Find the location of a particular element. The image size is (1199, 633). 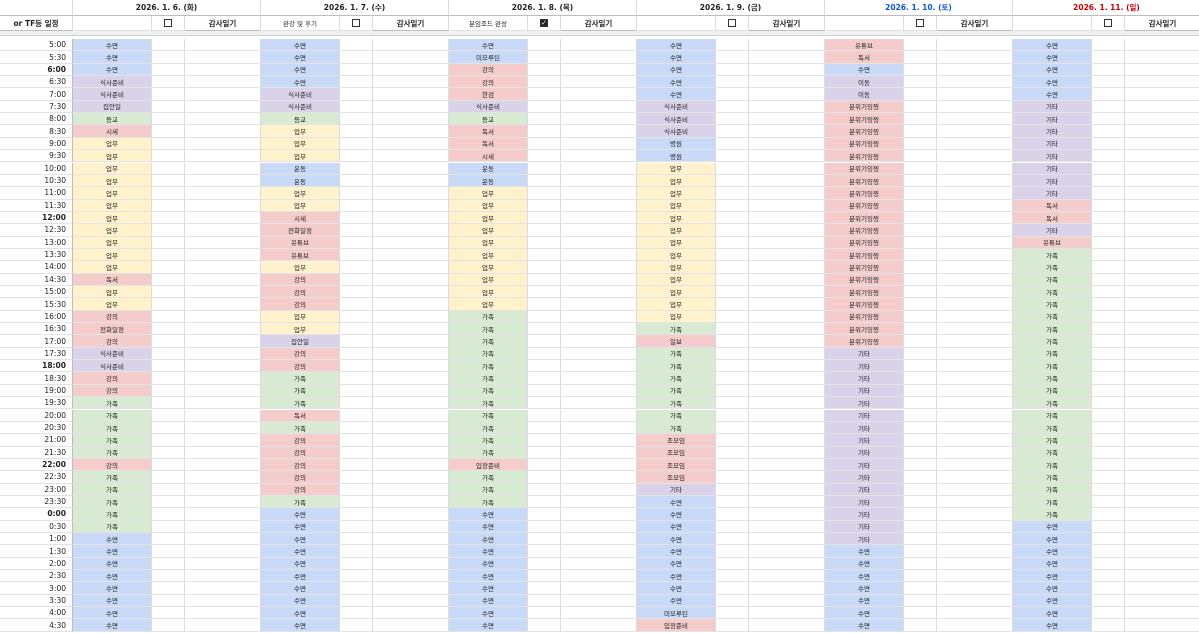

activity-cell: 강의 is located at coordinates (300, 440).